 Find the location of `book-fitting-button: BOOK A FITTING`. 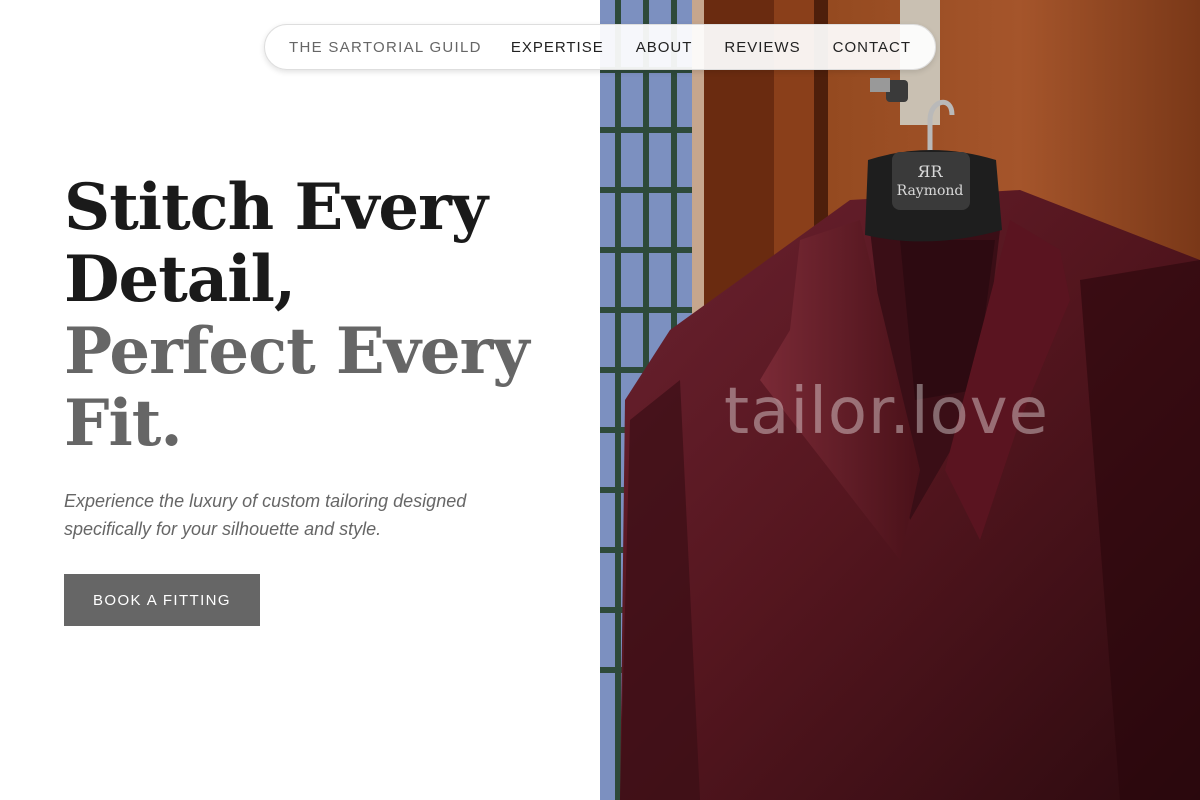

book-fitting-button: BOOK A FITTING is located at coordinates (162, 600).